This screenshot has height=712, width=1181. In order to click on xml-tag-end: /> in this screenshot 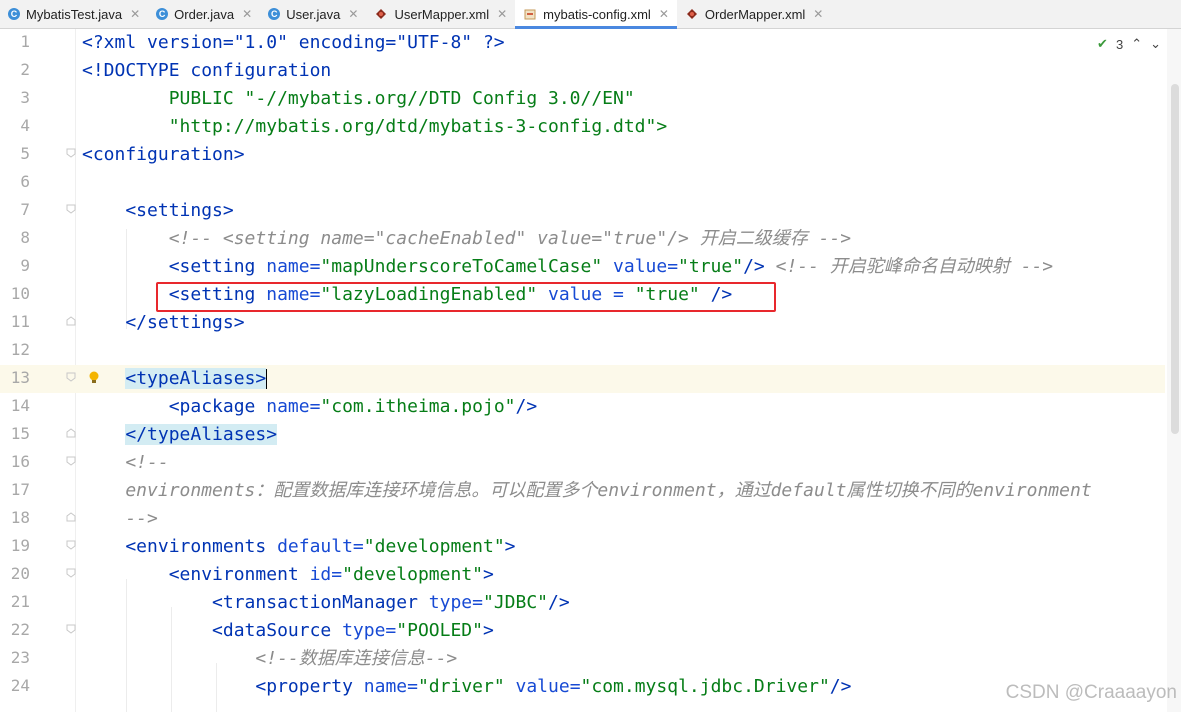, I will do `click(559, 602)`.